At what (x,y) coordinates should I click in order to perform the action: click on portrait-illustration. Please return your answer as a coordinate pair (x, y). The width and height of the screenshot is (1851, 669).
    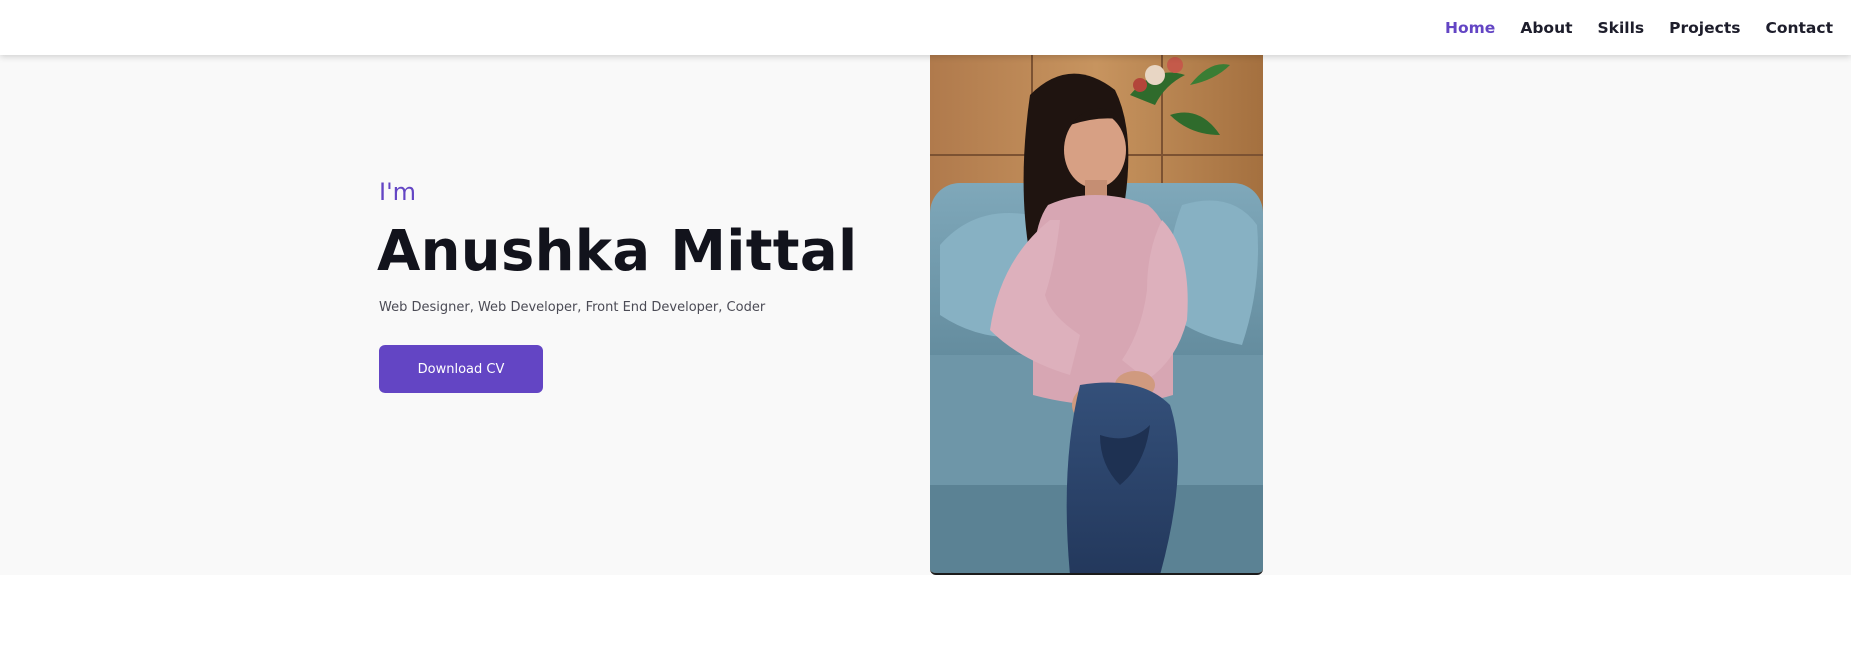
    Looking at the image, I should click on (1096, 314).